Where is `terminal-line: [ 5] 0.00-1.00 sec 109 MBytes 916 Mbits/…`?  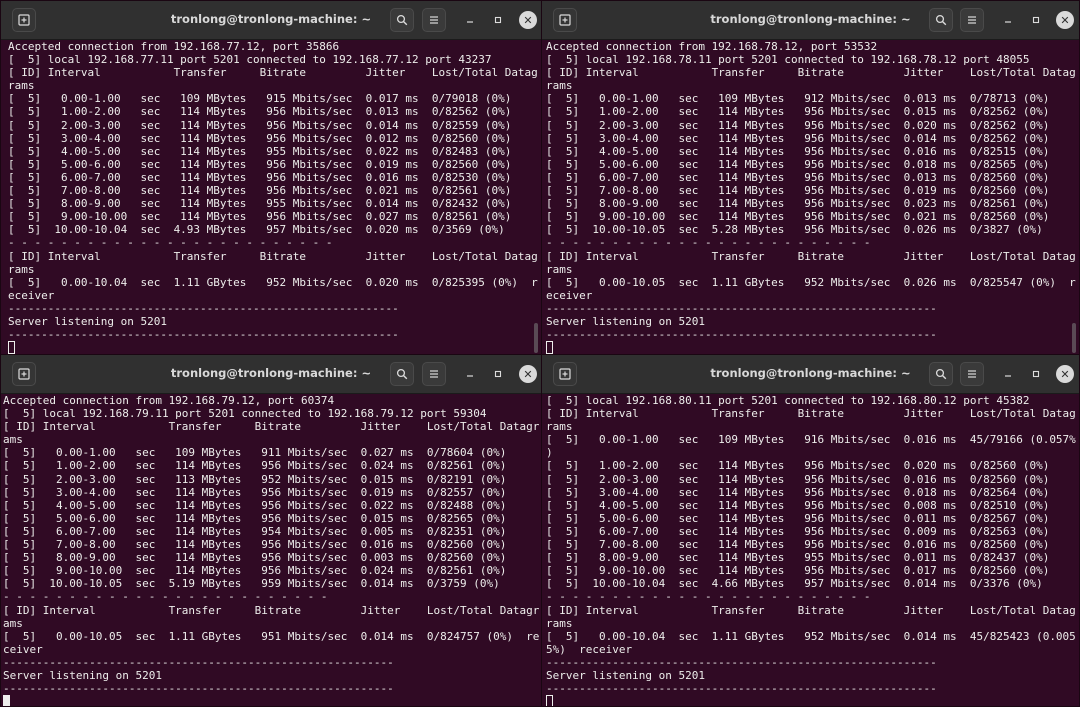 terminal-line: [ 5] 0.00-1.00 sec 109 MBytes 916 Mbits/… is located at coordinates (811, 440).